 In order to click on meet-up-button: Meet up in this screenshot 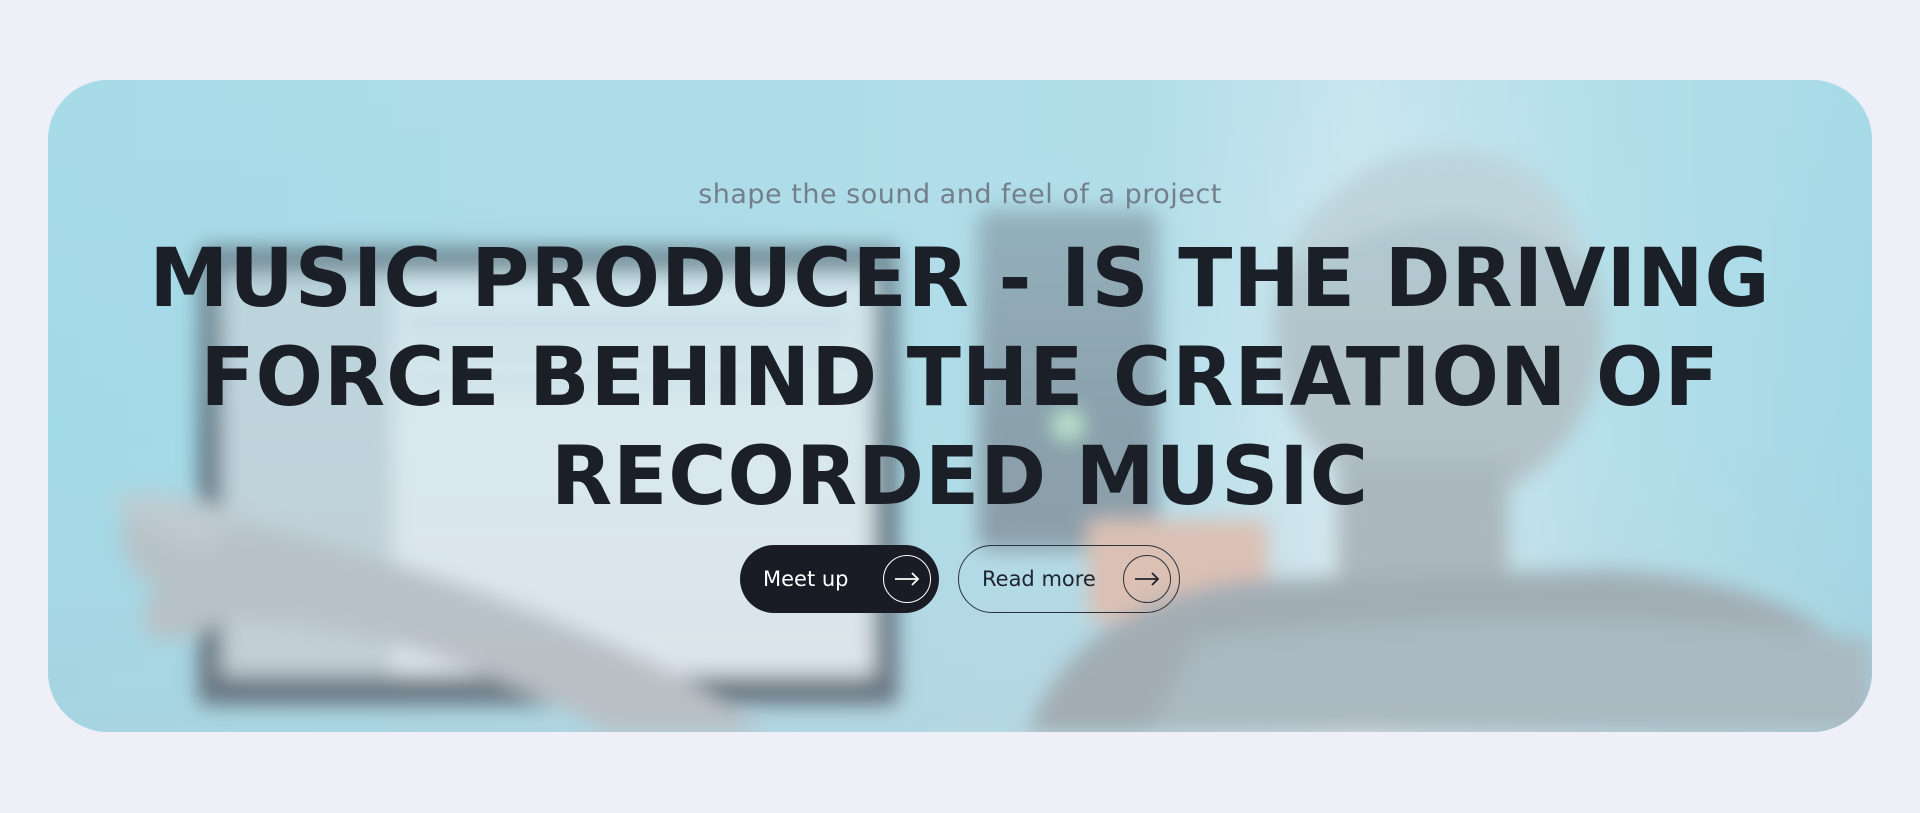, I will do `click(839, 579)`.